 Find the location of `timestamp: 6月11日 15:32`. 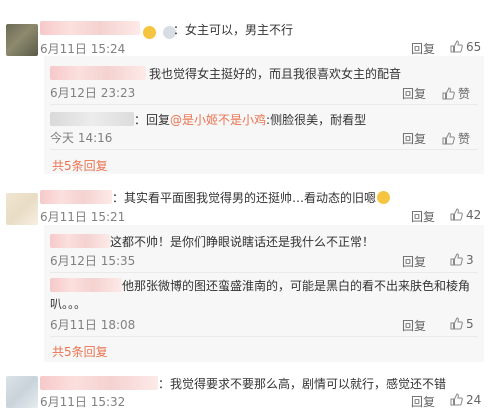

timestamp: 6月11日 15:32 is located at coordinates (83, 402).